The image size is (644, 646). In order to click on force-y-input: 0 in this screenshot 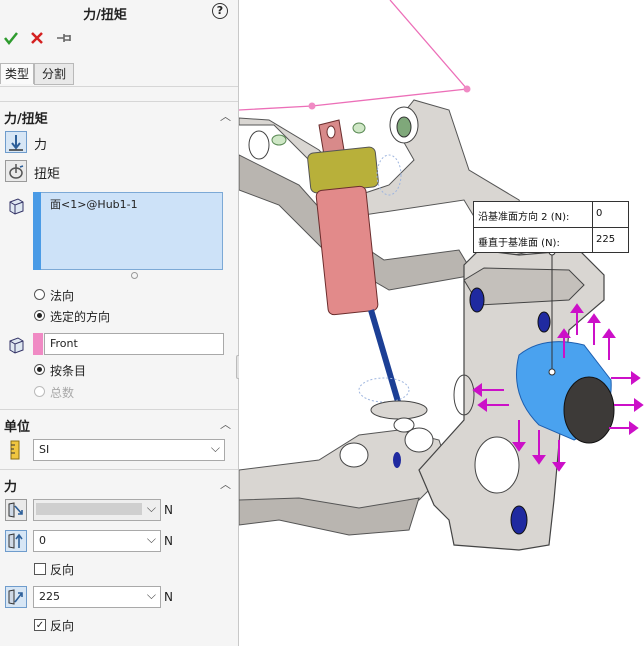, I will do `click(97, 540)`.